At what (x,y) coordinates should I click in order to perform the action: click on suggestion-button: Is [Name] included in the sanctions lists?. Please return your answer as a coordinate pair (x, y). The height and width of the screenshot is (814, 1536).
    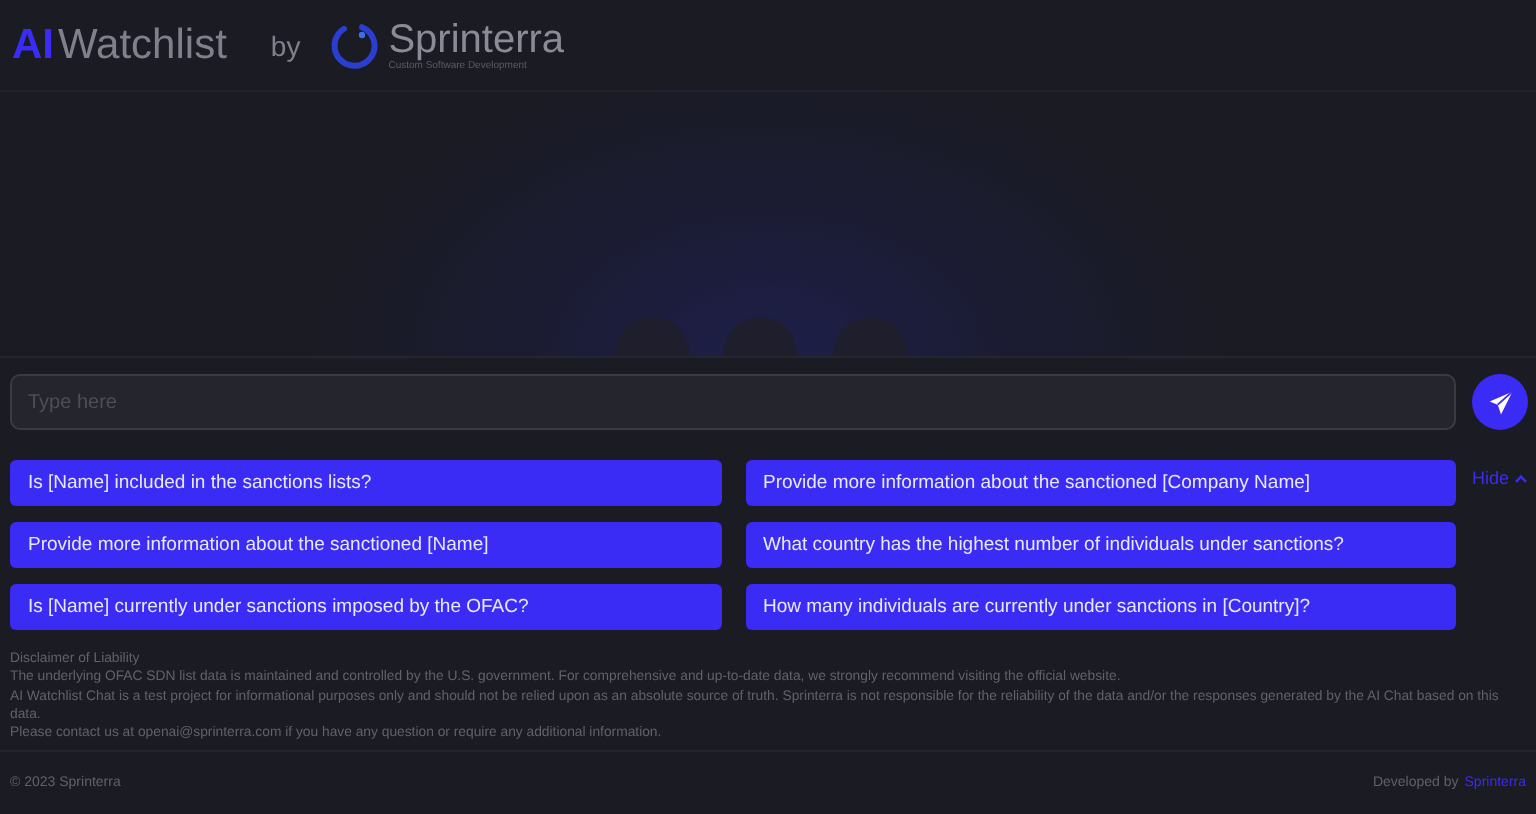
    Looking at the image, I should click on (365, 483).